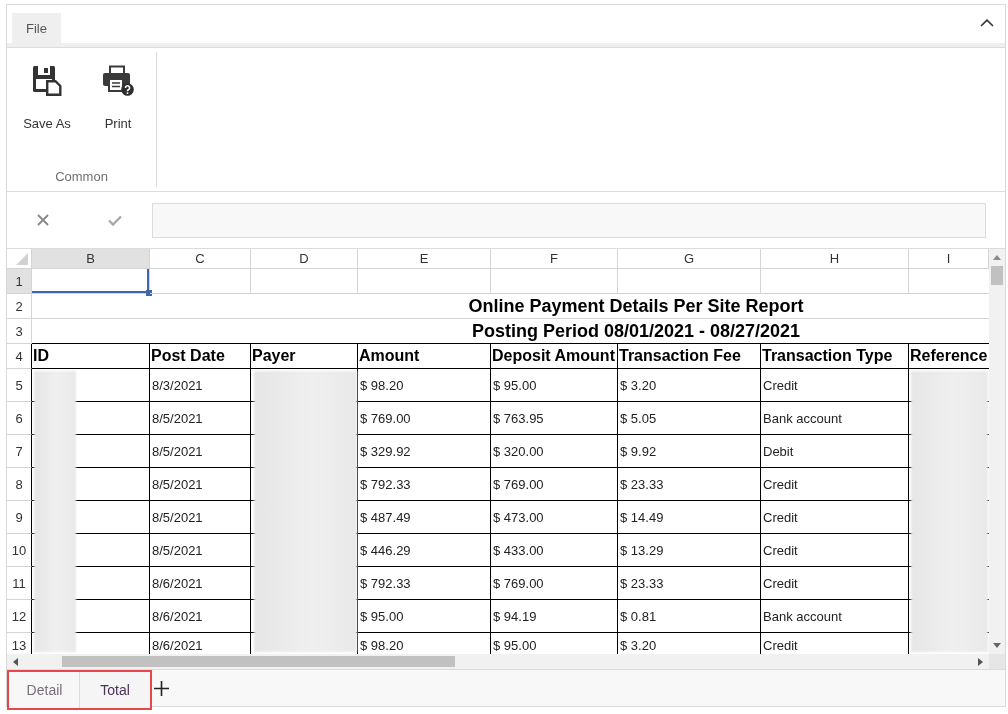 The width and height of the screenshot is (1008, 714). I want to click on fill-handle, so click(149, 293).